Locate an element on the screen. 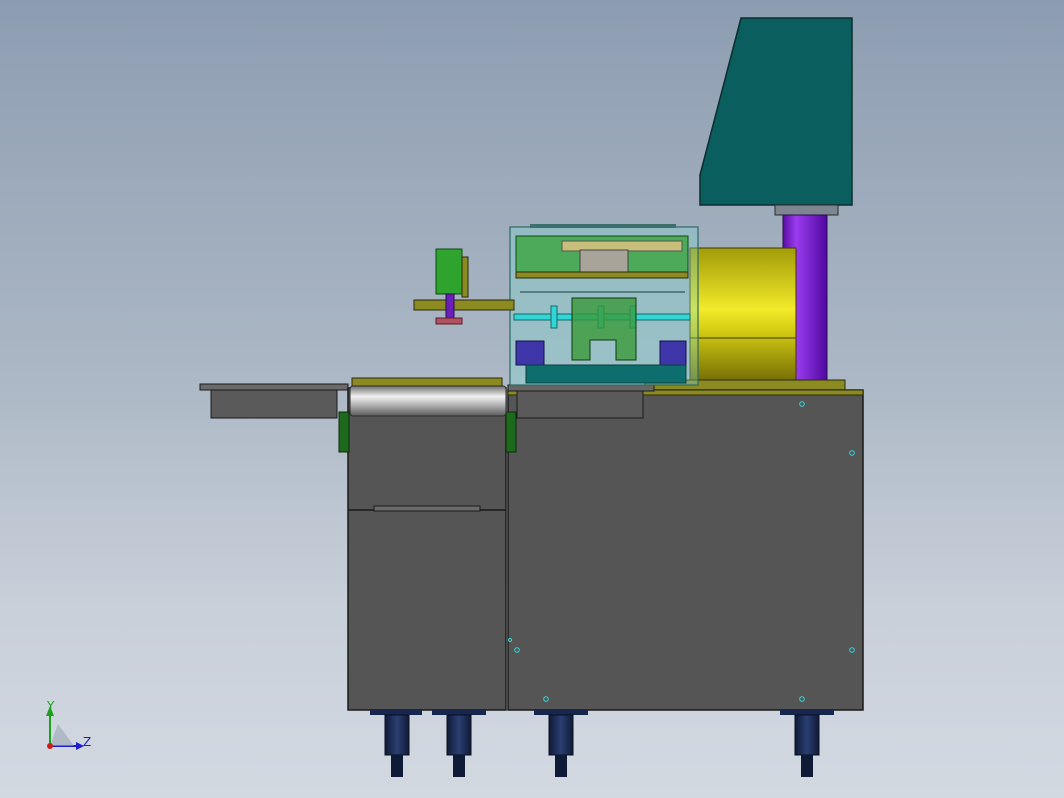  left-cabinet is located at coordinates (427, 544).